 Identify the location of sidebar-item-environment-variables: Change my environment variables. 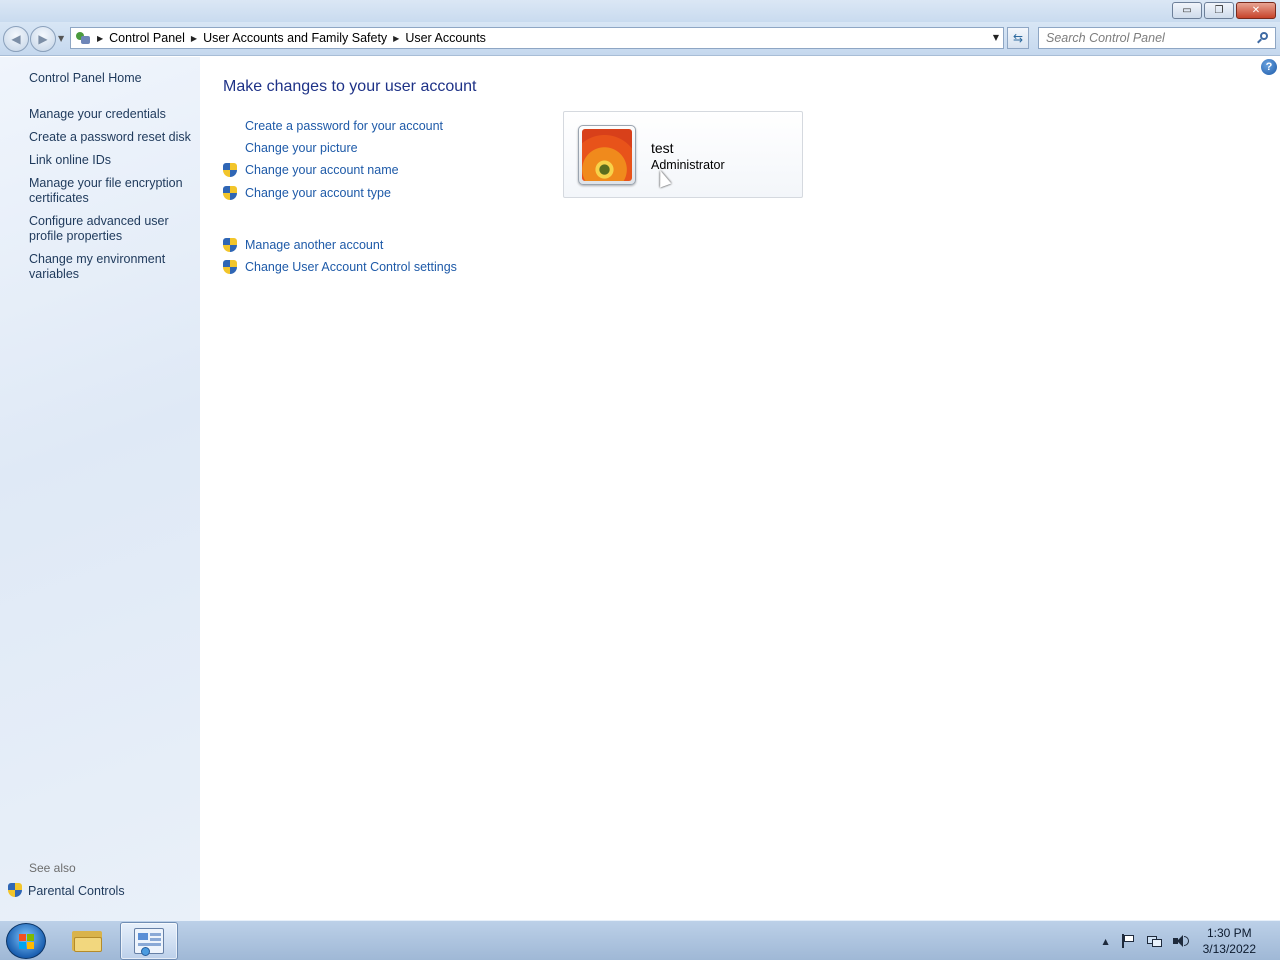
(111, 267).